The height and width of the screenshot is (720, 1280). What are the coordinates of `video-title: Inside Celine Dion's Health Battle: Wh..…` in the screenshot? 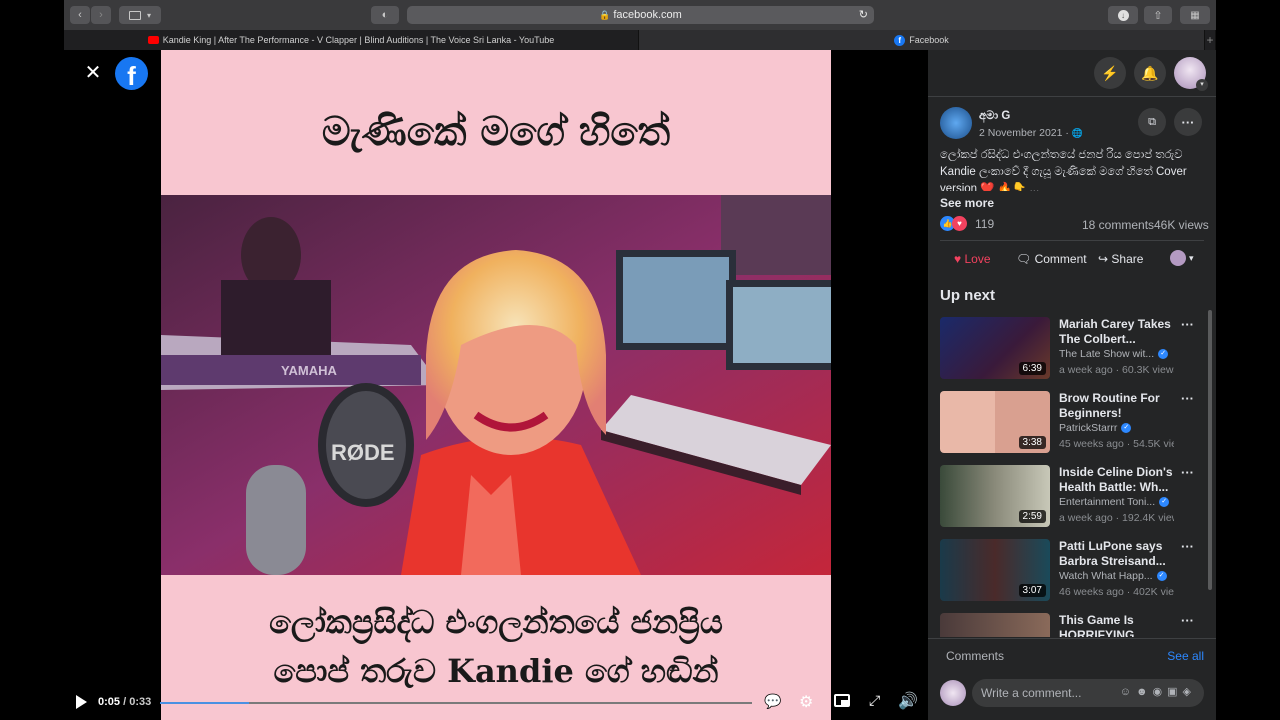 It's located at (1116, 480).